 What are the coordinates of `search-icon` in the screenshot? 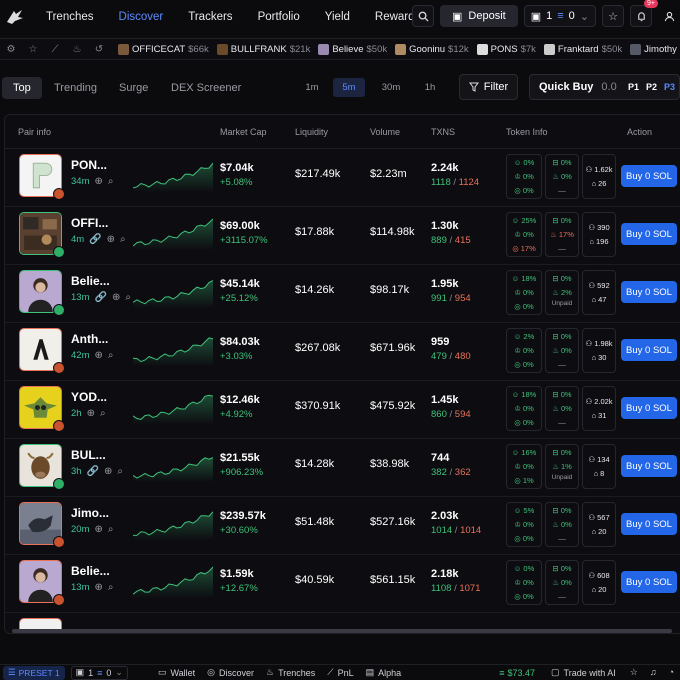 It's located at (423, 16).